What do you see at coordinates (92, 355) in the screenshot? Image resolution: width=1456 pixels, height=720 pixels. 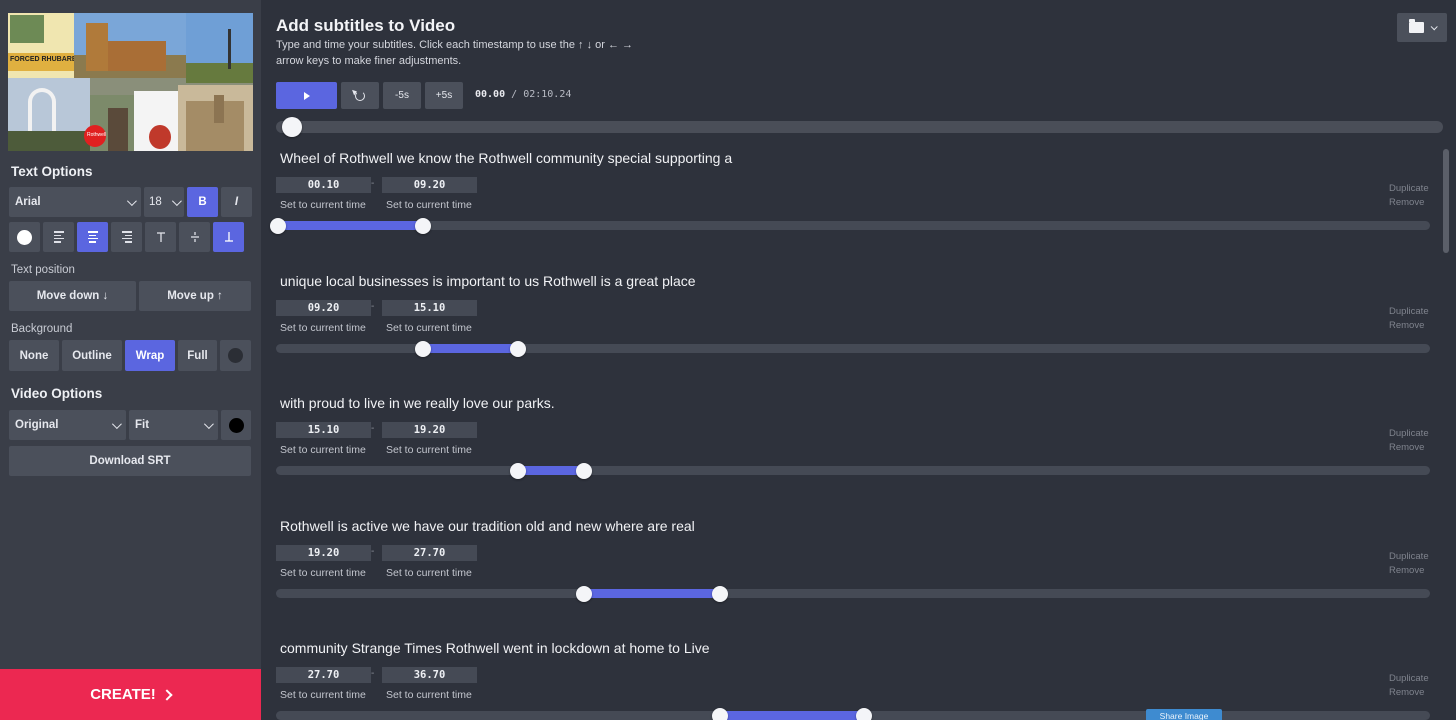 I see `background-outline-button: Outline` at bounding box center [92, 355].